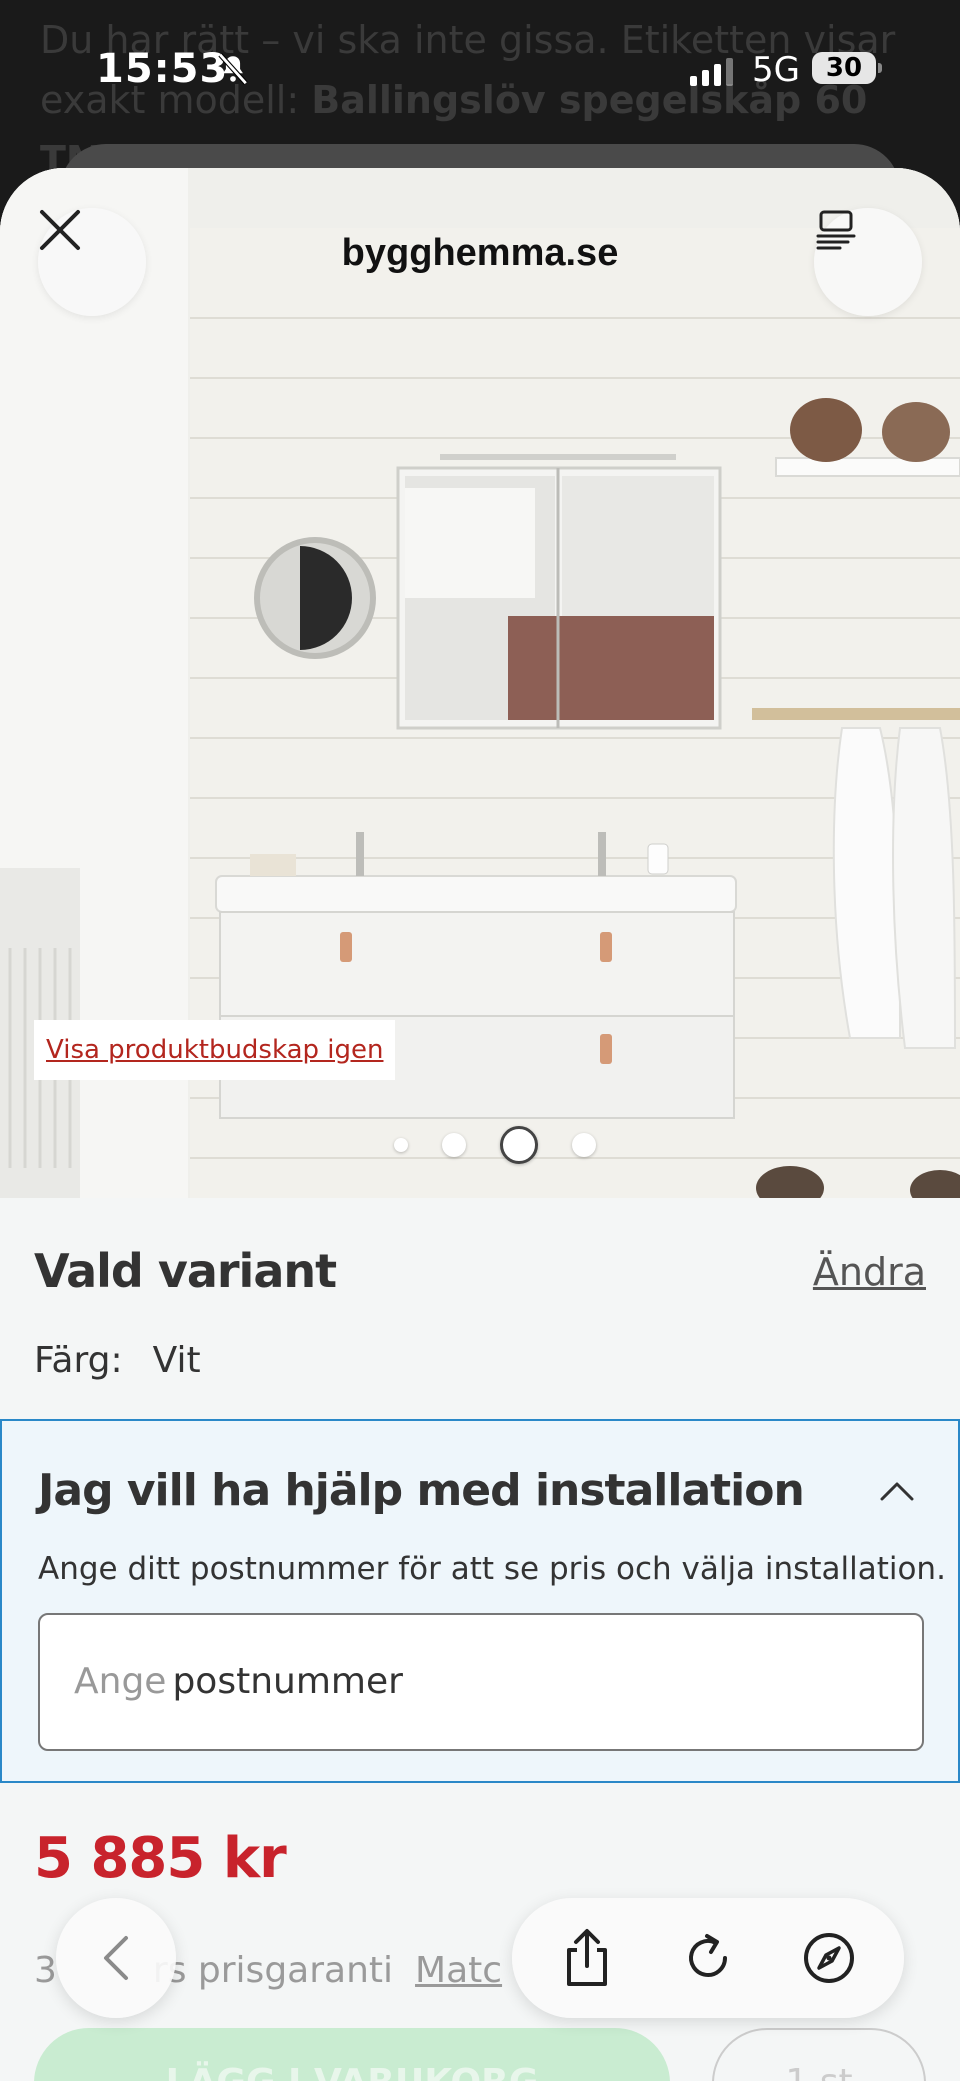 The image size is (960, 2081). I want to click on show-product-message-link: Visa produktbudskap igen, so click(215, 1050).